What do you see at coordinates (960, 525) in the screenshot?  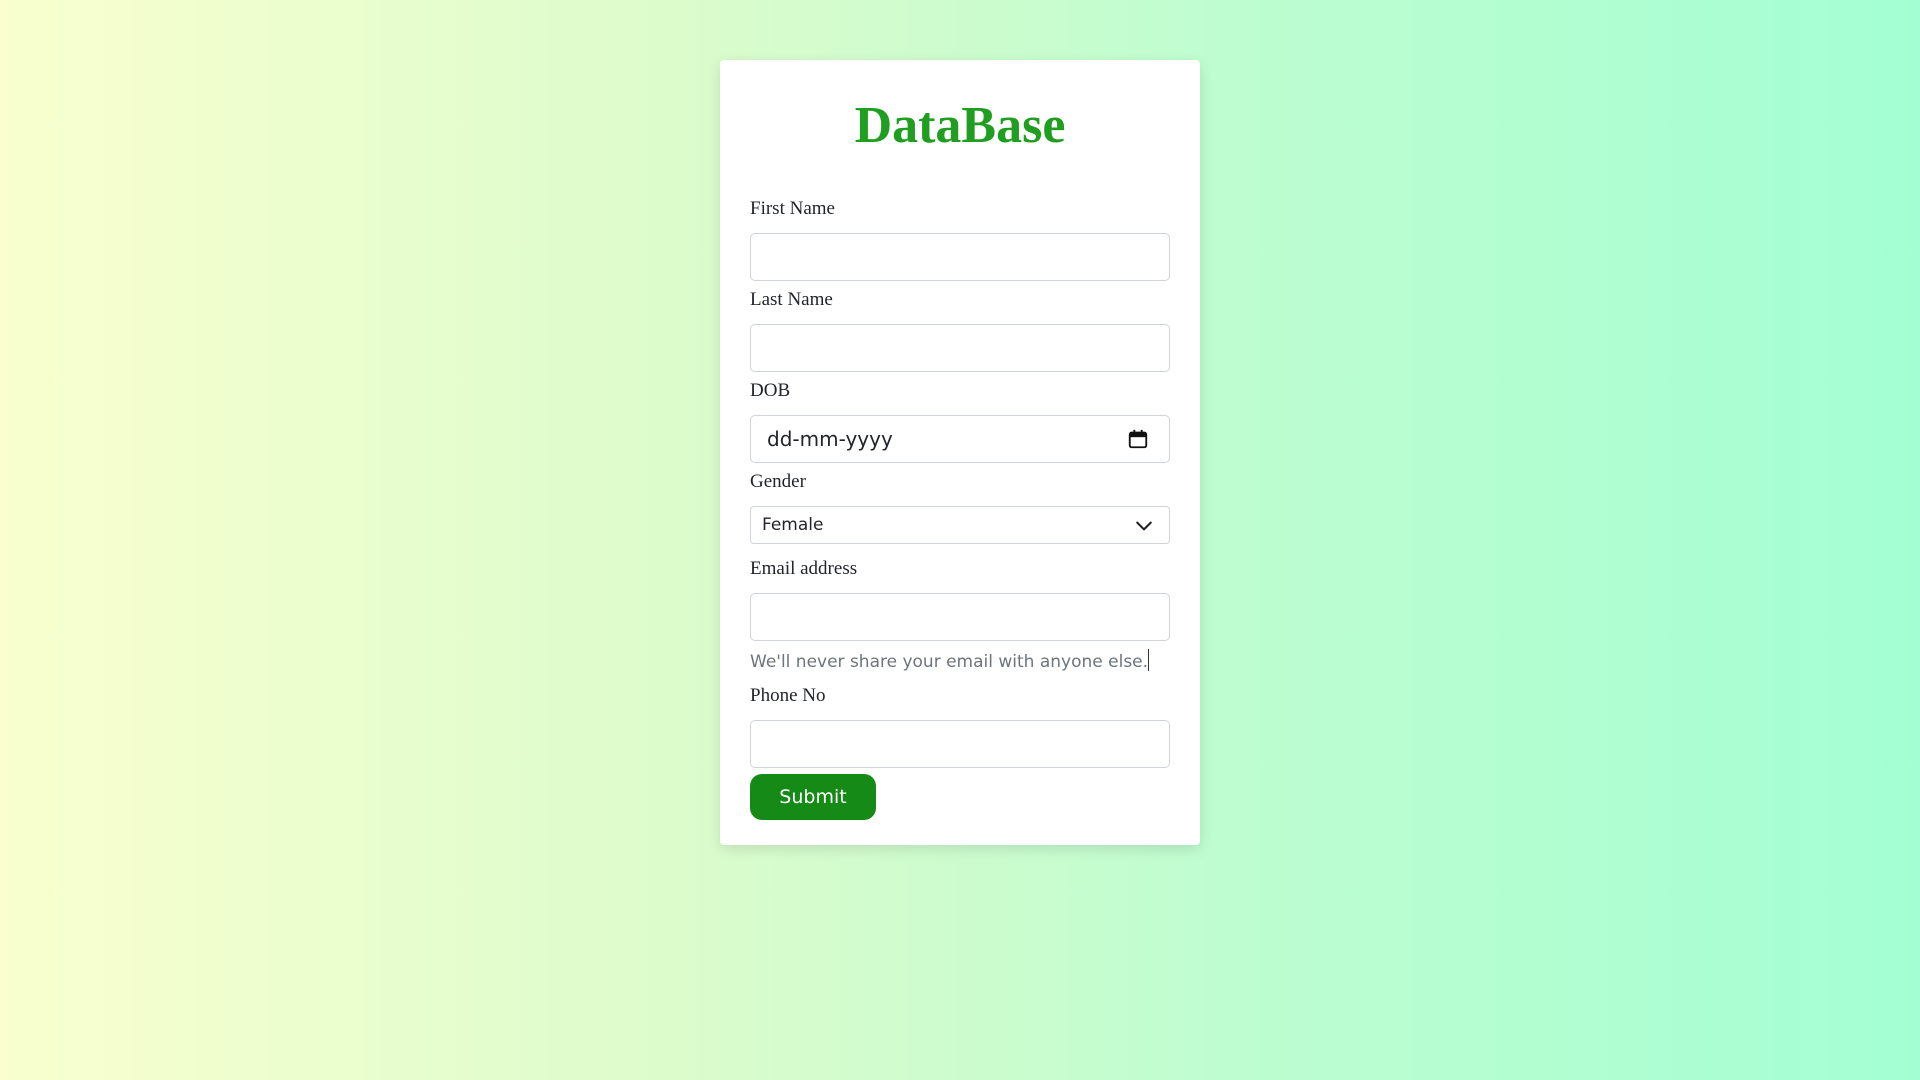 I see `gender-select: Female` at bounding box center [960, 525].